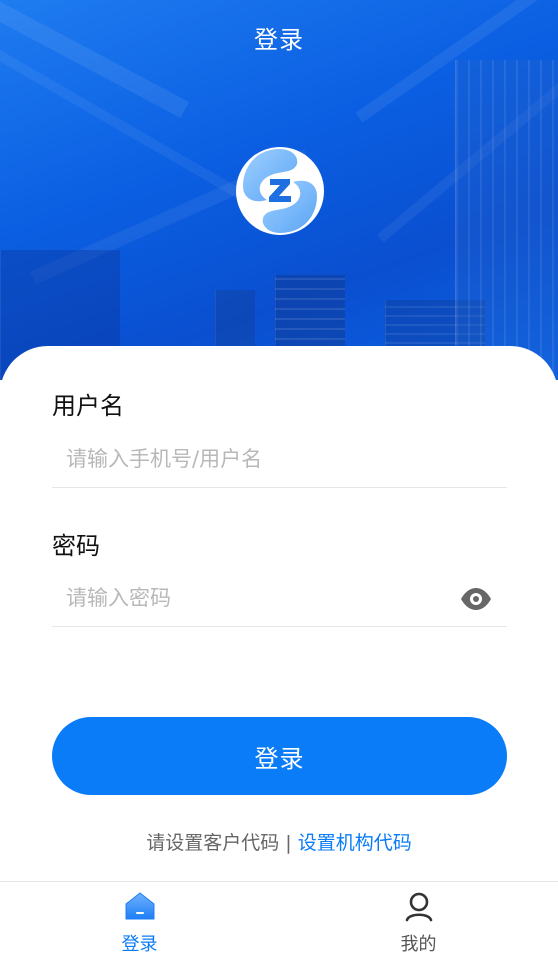 This screenshot has width=558, height=959. I want to click on customer-code-line: 请设置客户代码 | 设置机构代码, so click(279, 841).